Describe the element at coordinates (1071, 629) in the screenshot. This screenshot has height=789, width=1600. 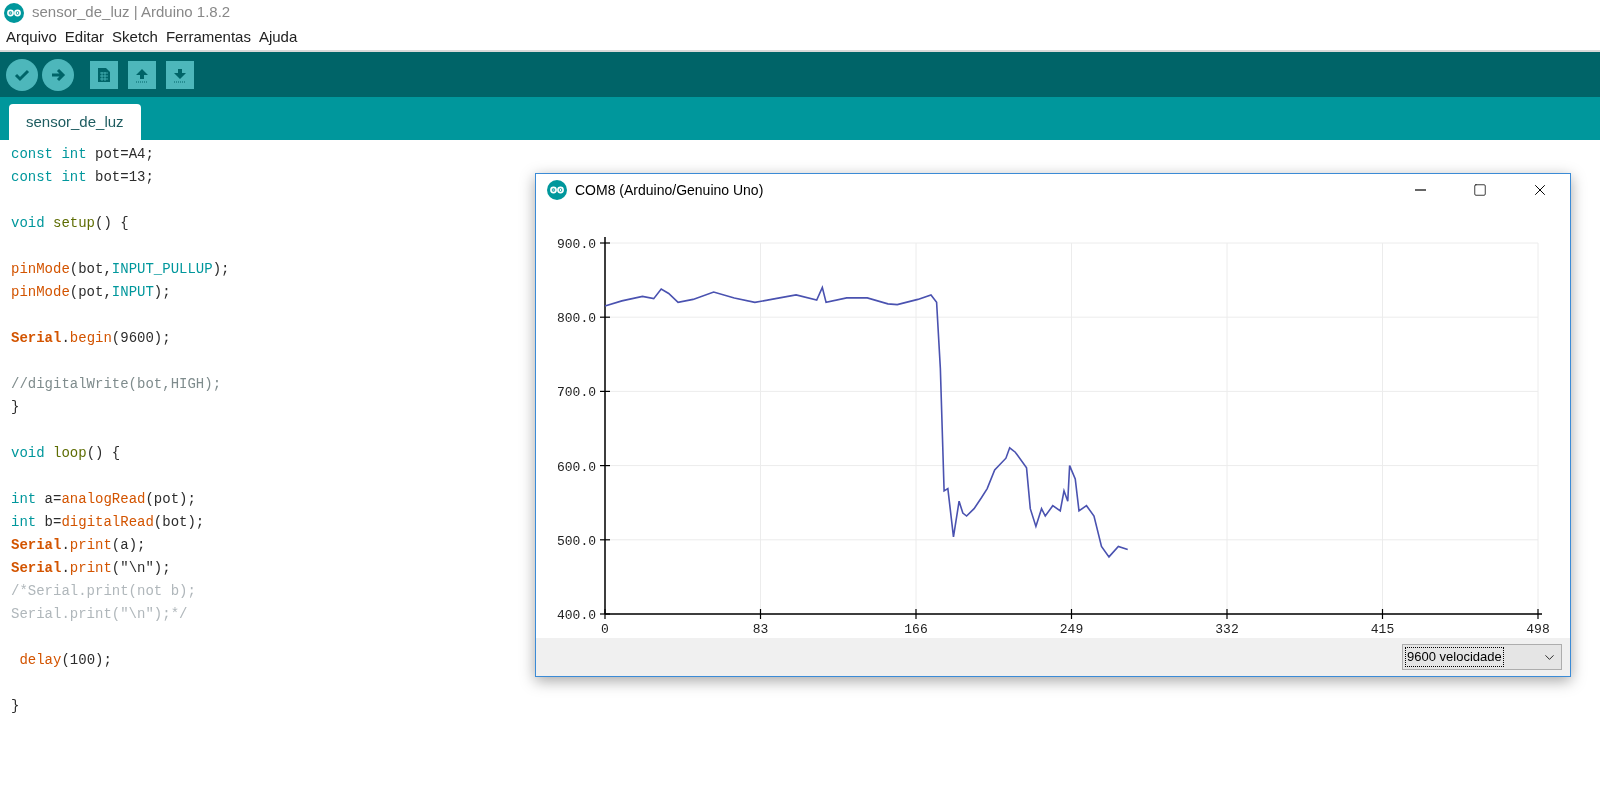
I see `x-tick-label: 249` at that location.